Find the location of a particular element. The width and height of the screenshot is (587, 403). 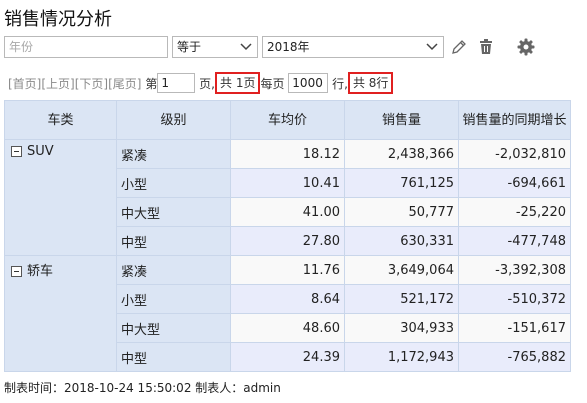

prev-page-link: [上页] is located at coordinates (57, 83).